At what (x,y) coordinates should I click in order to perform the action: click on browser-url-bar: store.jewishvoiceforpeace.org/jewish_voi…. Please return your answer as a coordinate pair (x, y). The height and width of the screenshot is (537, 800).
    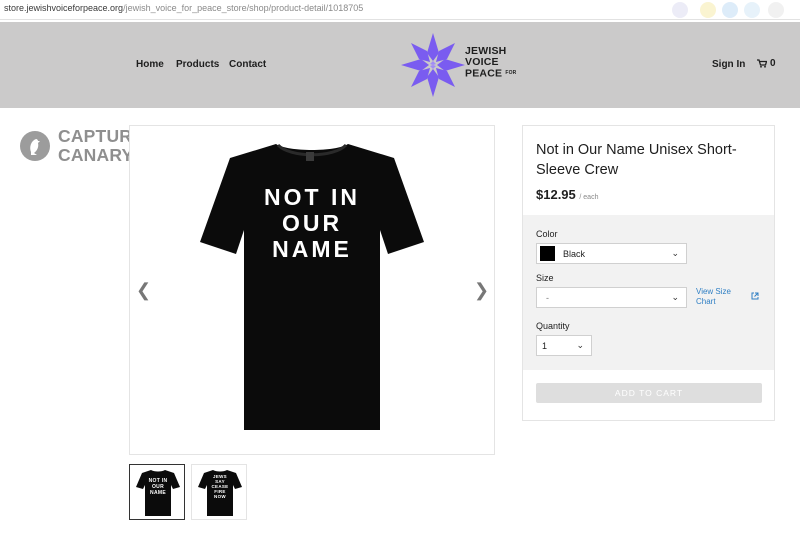
    Looking at the image, I should click on (400, 10).